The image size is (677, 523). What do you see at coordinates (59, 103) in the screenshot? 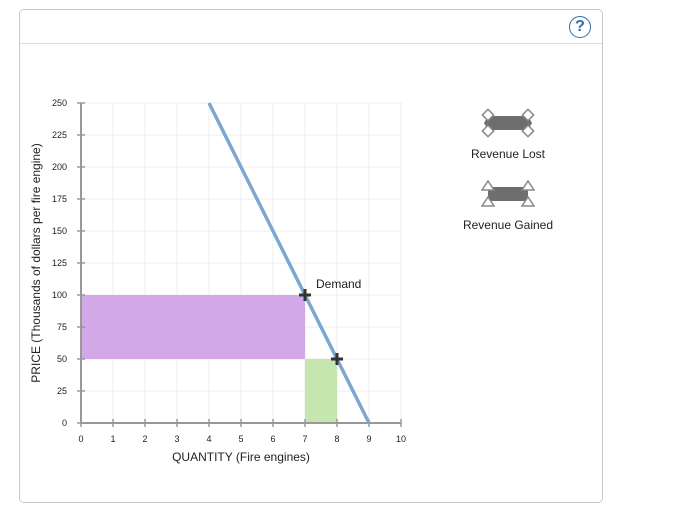
I see `y-tick-label: 250` at bounding box center [59, 103].